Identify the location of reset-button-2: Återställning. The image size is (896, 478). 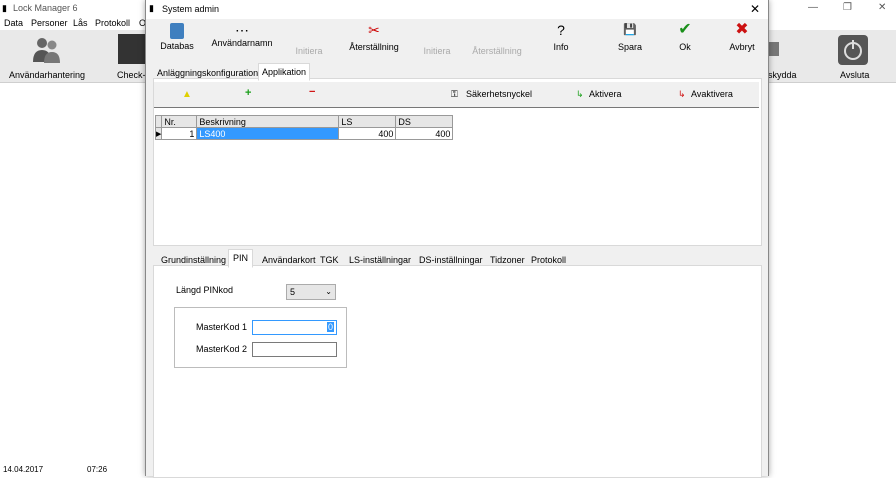
(497, 46).